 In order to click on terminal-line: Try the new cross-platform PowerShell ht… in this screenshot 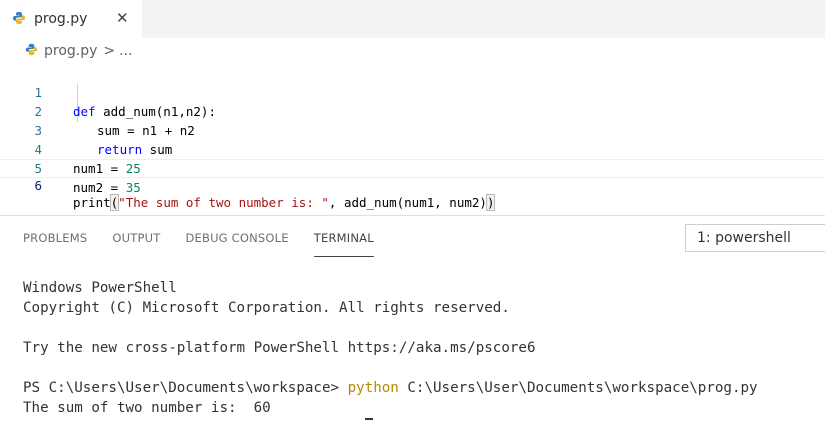, I will do `click(279, 348)`.